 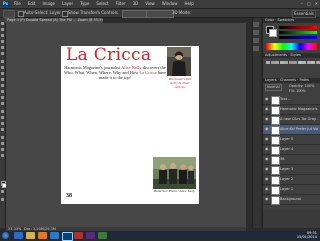 I want to click on crop-tool-icon, so click(x=2, y=47).